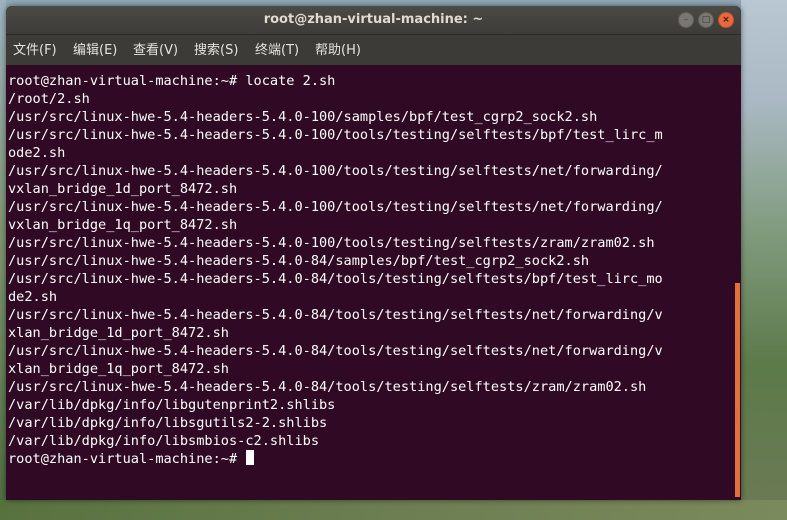 This screenshot has width=787, height=520. Describe the element at coordinates (123, 189) in the screenshot. I see `terminal-line: vxlan_bridge_1d_port_8472.sh` at that location.